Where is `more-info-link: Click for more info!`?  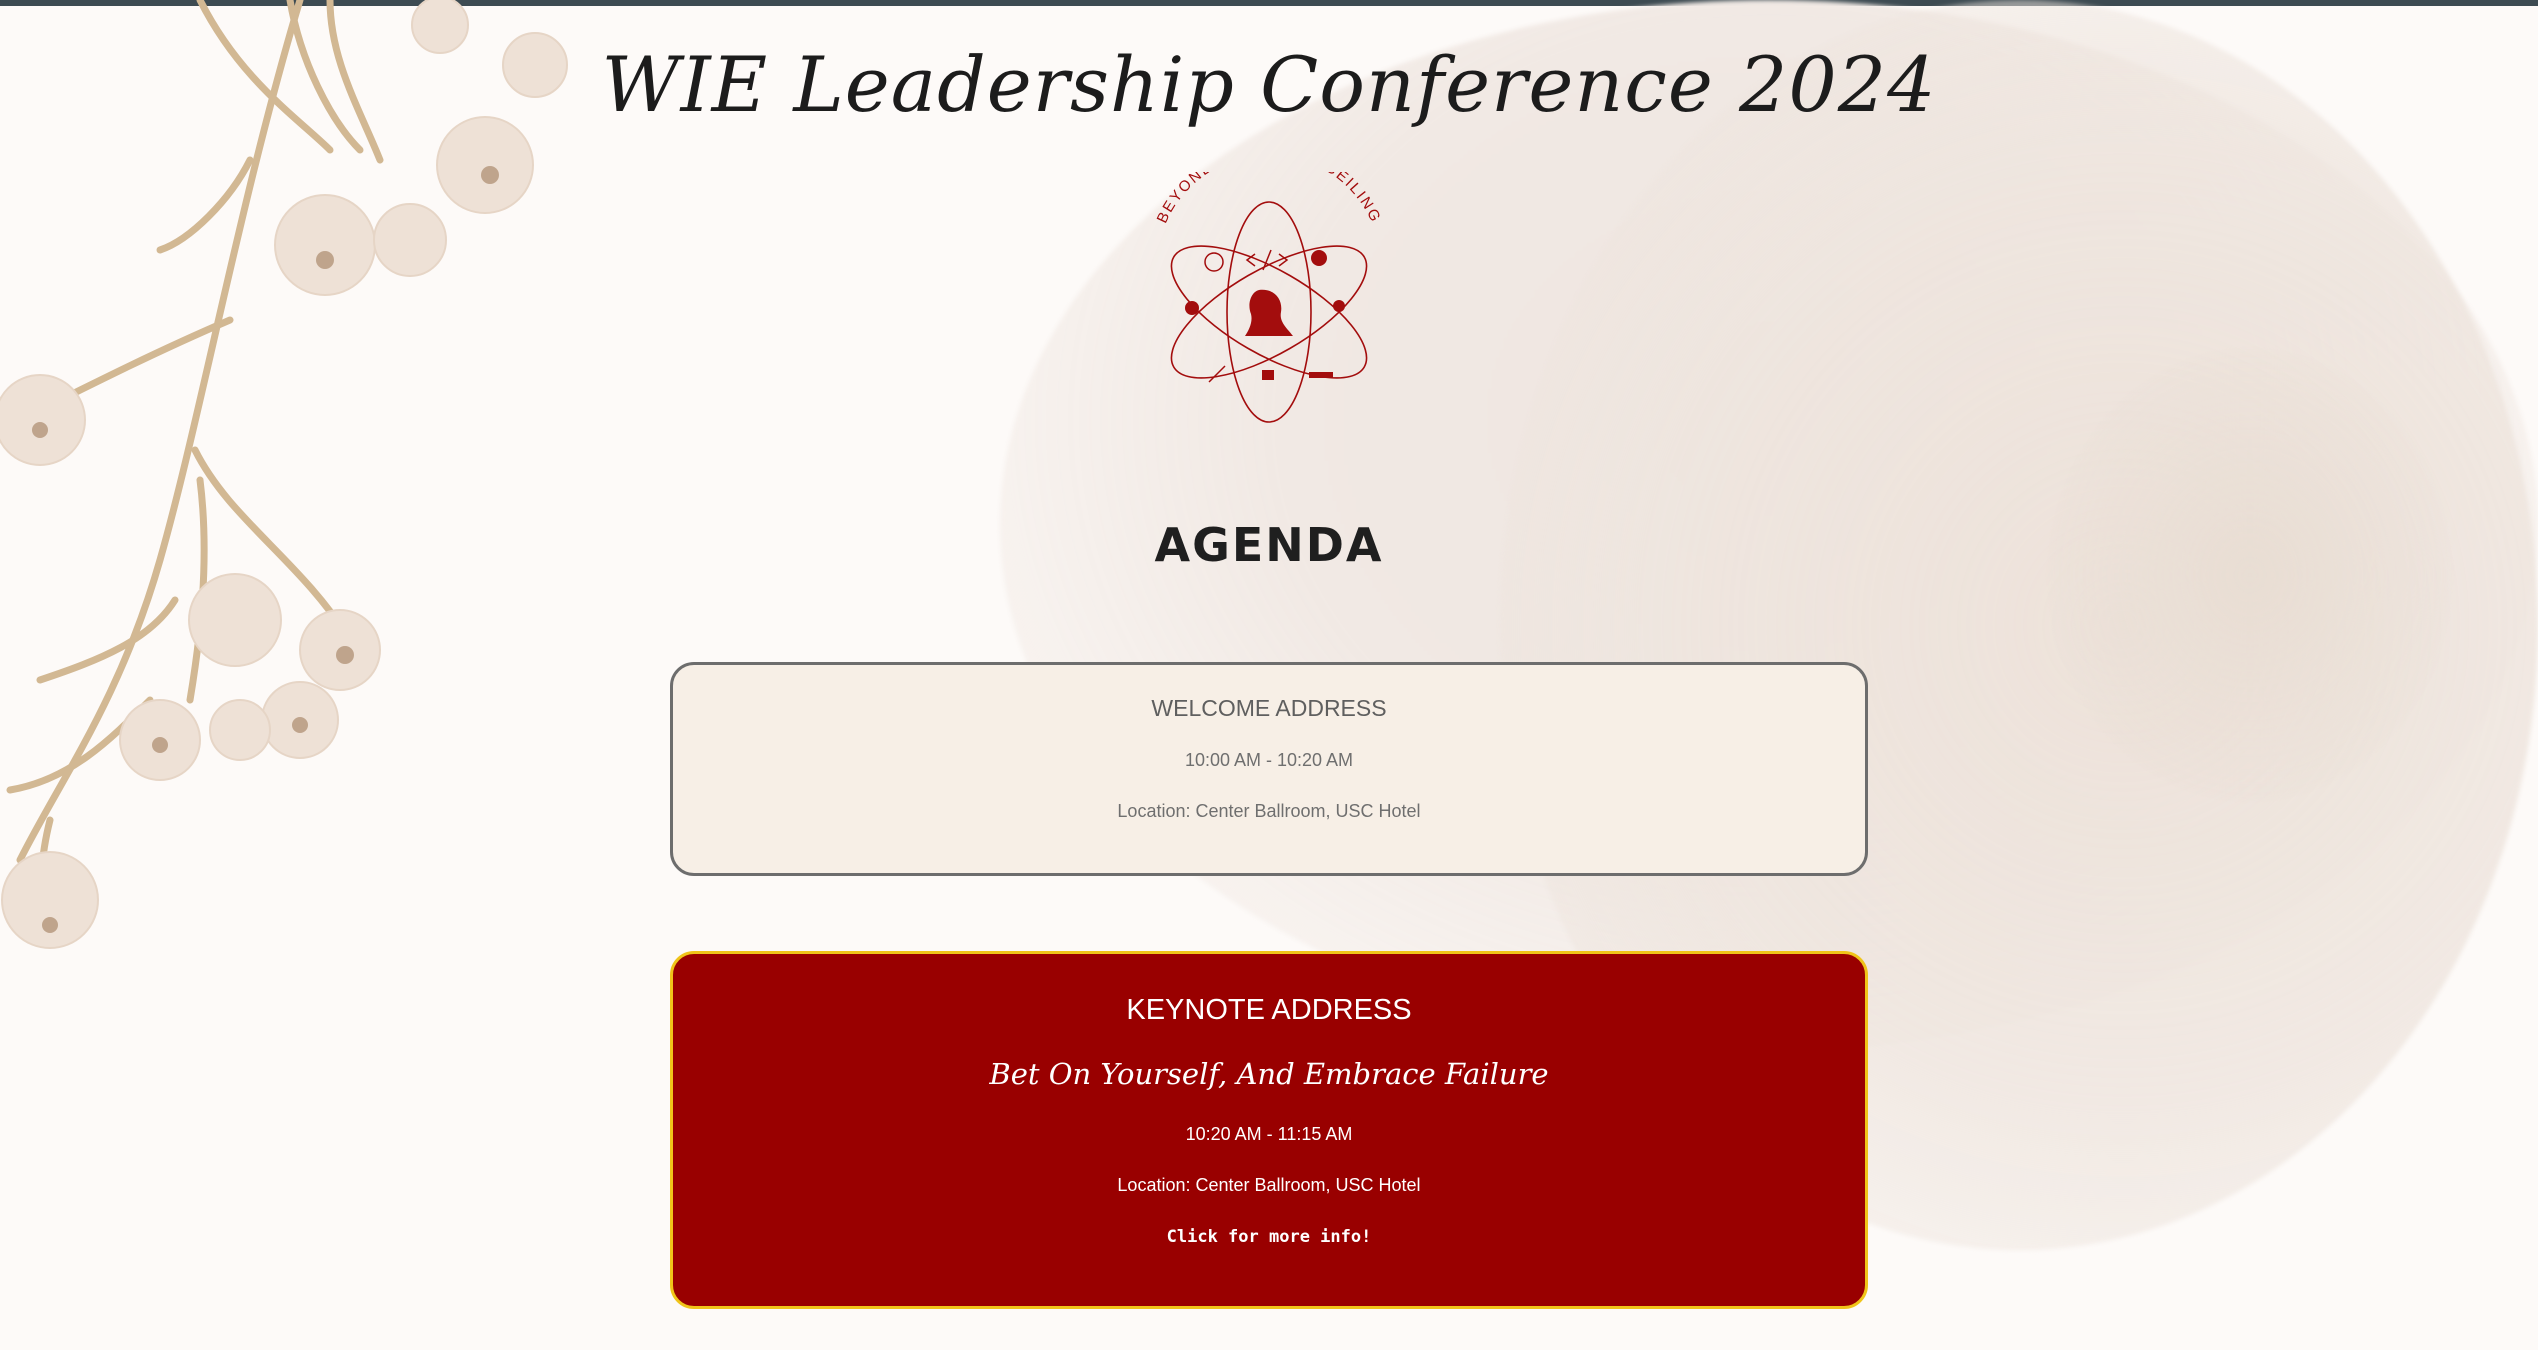
more-info-link: Click for more info! is located at coordinates (1269, 1237).